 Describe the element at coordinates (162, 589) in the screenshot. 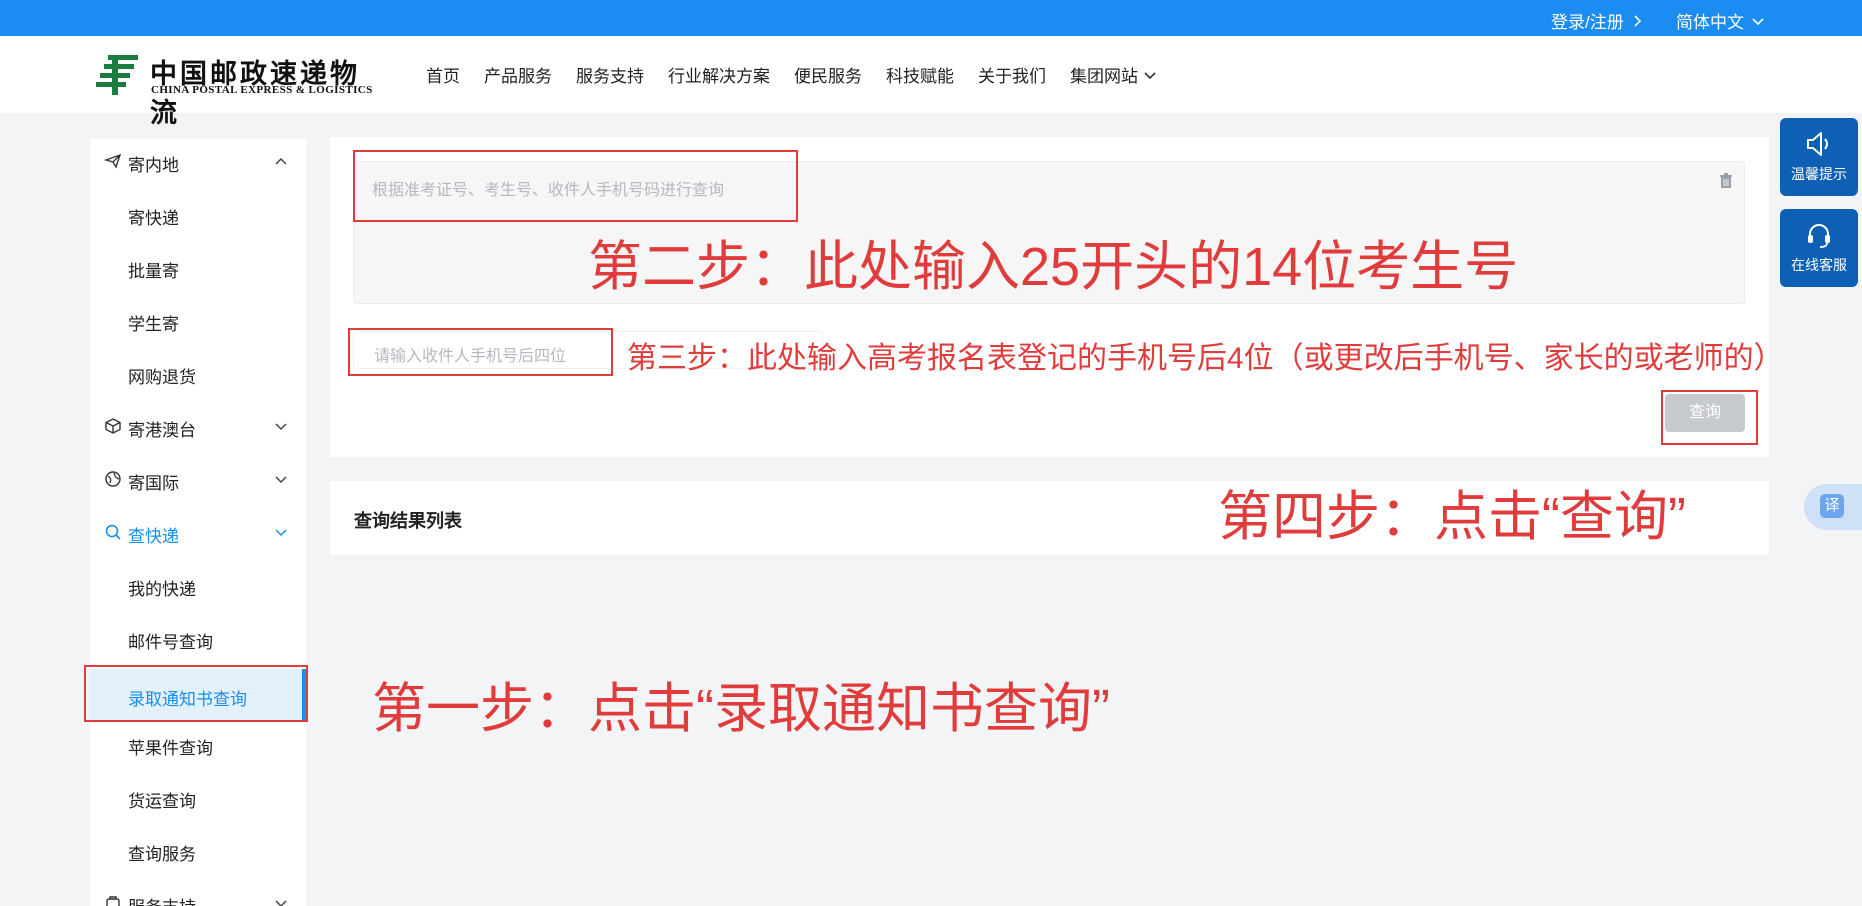

I see `sidebar-item-label: 我的快递` at that location.